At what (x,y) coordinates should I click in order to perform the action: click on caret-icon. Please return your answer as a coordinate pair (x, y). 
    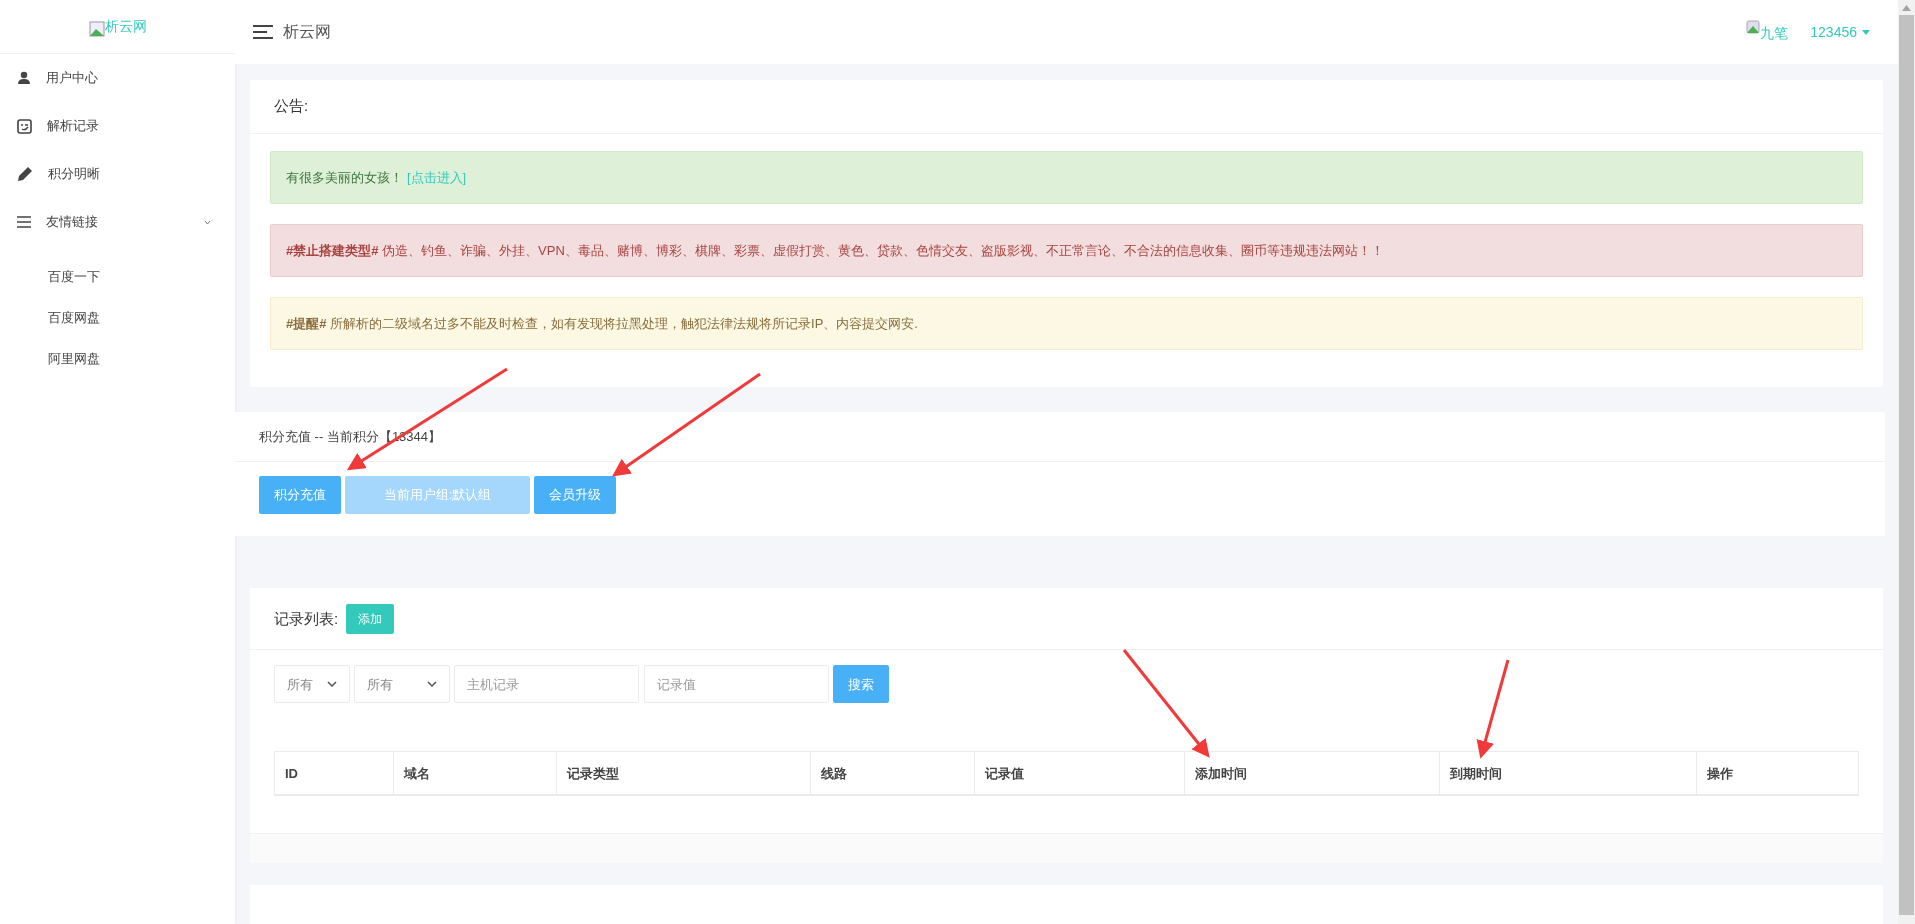
    Looking at the image, I should click on (1866, 32).